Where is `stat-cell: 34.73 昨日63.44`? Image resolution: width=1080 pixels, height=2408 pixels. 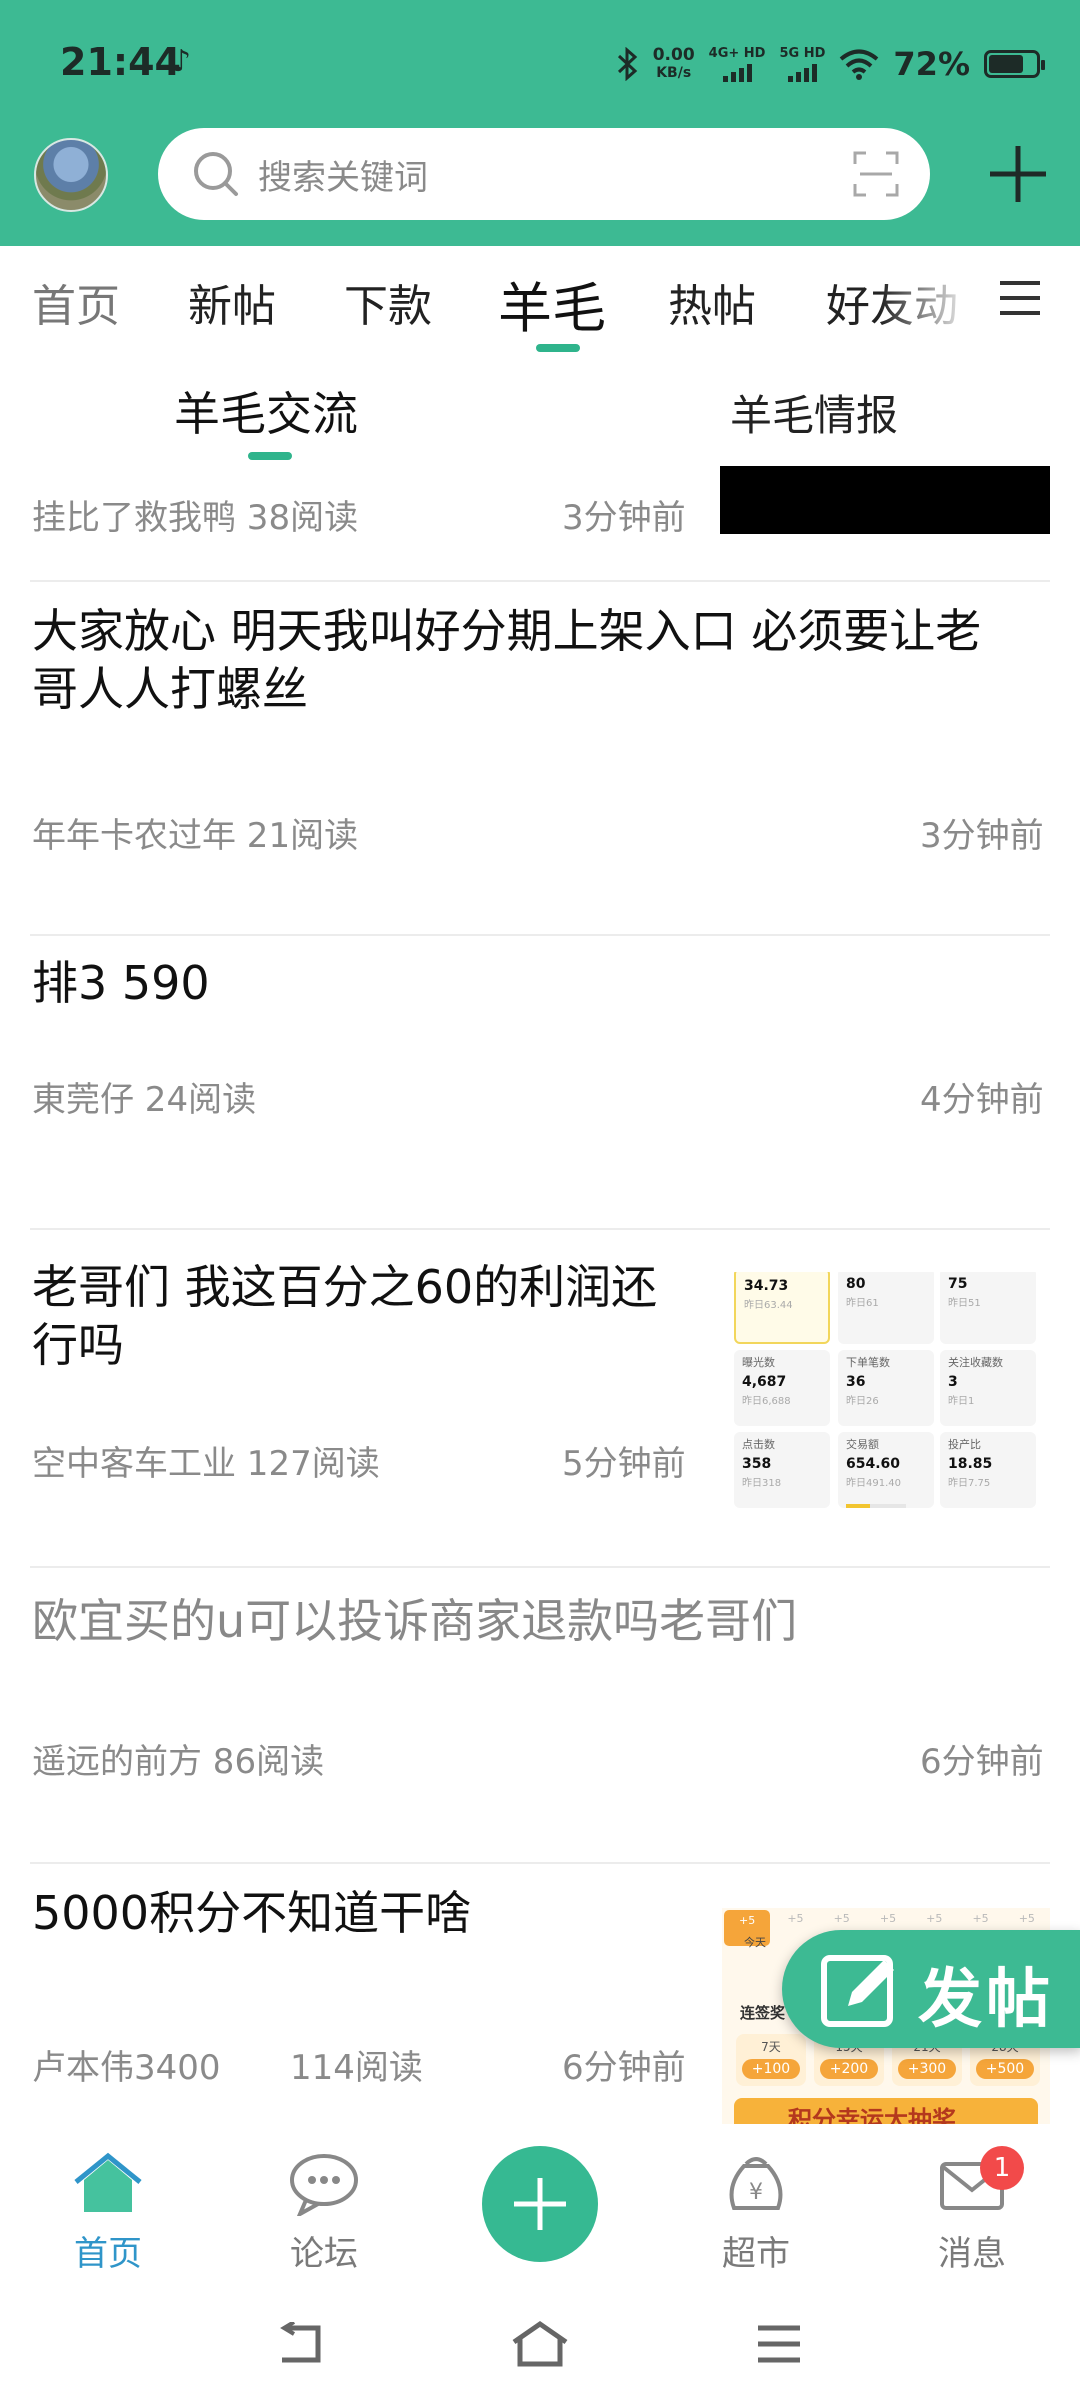 stat-cell: 34.73 昨日63.44 is located at coordinates (782, 1308).